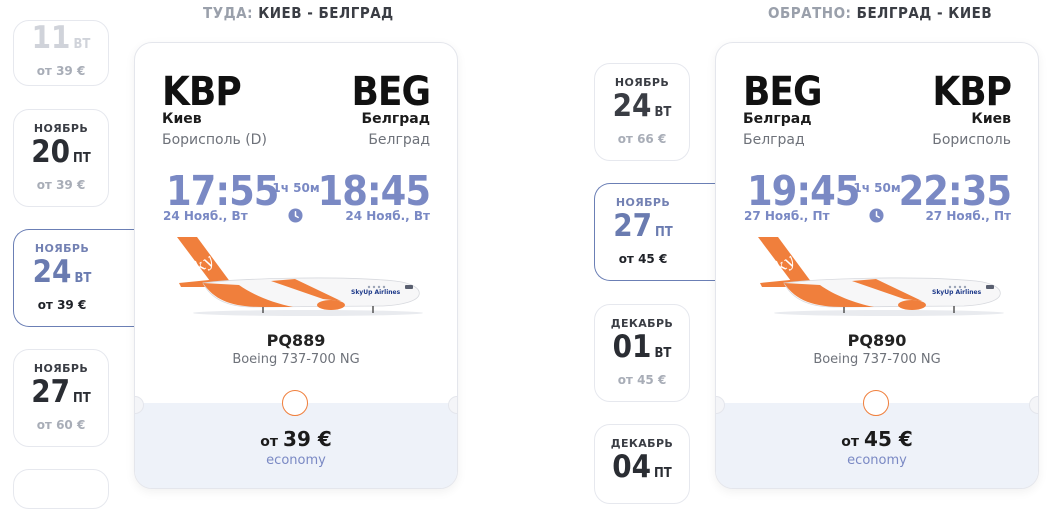  I want to click on departure-airport-code: BEG, so click(783, 92).